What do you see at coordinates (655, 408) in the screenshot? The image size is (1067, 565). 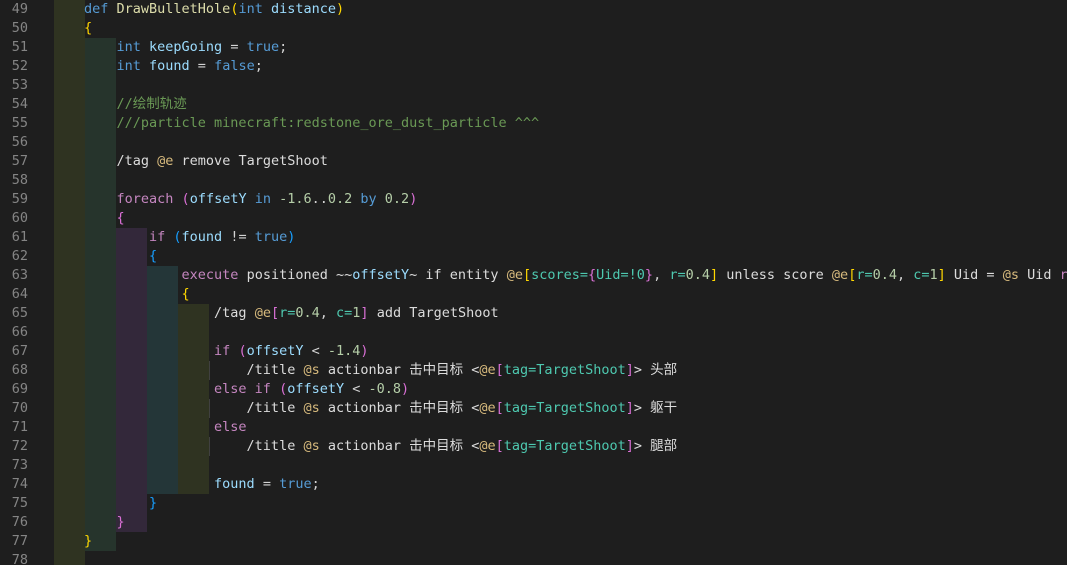 I see `code-token: > 躯干` at bounding box center [655, 408].